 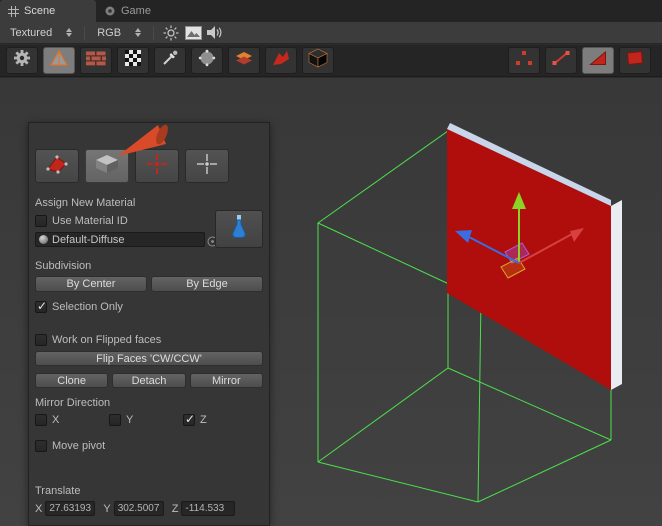 I want to click on clone-button: Clone, so click(x=72, y=380).